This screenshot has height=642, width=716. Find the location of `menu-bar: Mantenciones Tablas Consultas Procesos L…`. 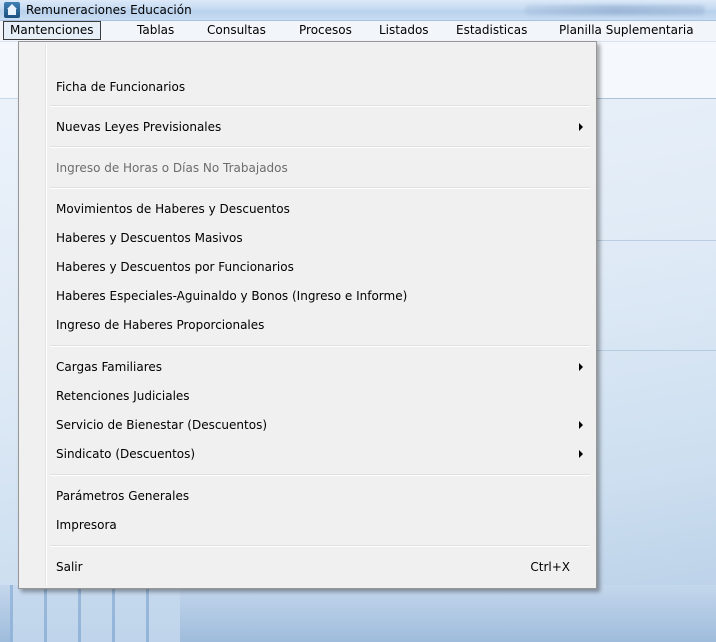

menu-bar: Mantenciones Tablas Consultas Procesos L… is located at coordinates (358, 31).